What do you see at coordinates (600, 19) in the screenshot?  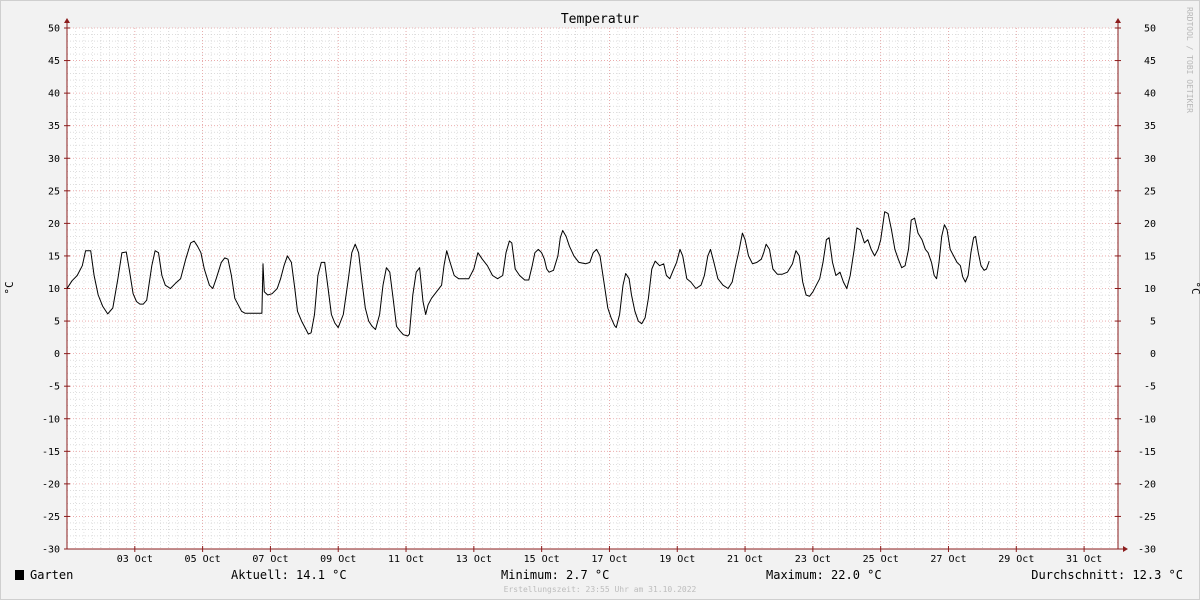 I see `chart-title: Temperatur` at bounding box center [600, 19].